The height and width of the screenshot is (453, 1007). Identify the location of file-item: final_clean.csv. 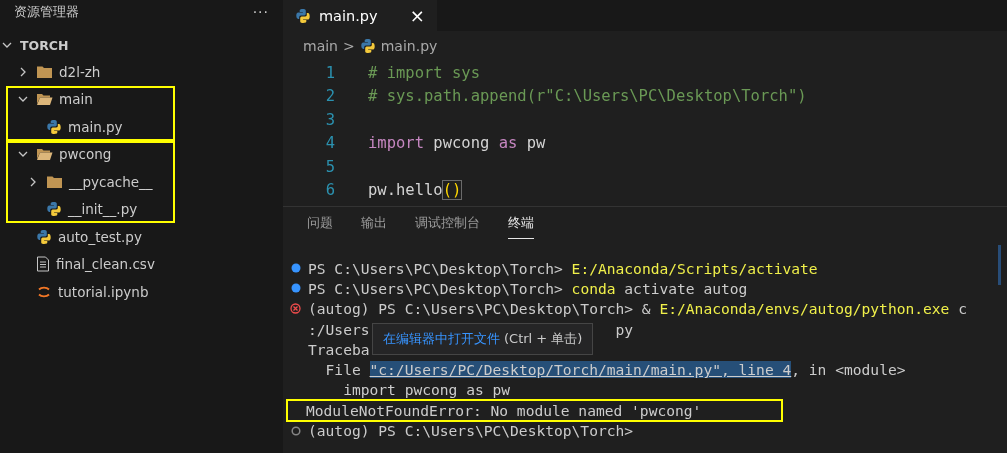
(141, 264).